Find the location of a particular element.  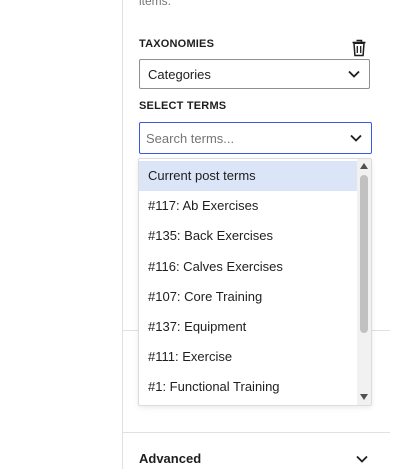

dropdown-option: #137: Equipment is located at coordinates (248, 327).